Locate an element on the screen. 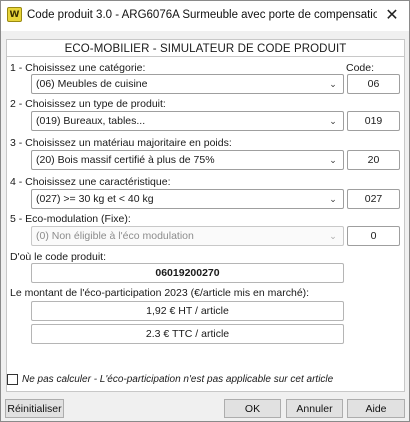 The height and width of the screenshot is (422, 410). product-type-label: 2 - Choisissez un type de produit: is located at coordinates (88, 104).